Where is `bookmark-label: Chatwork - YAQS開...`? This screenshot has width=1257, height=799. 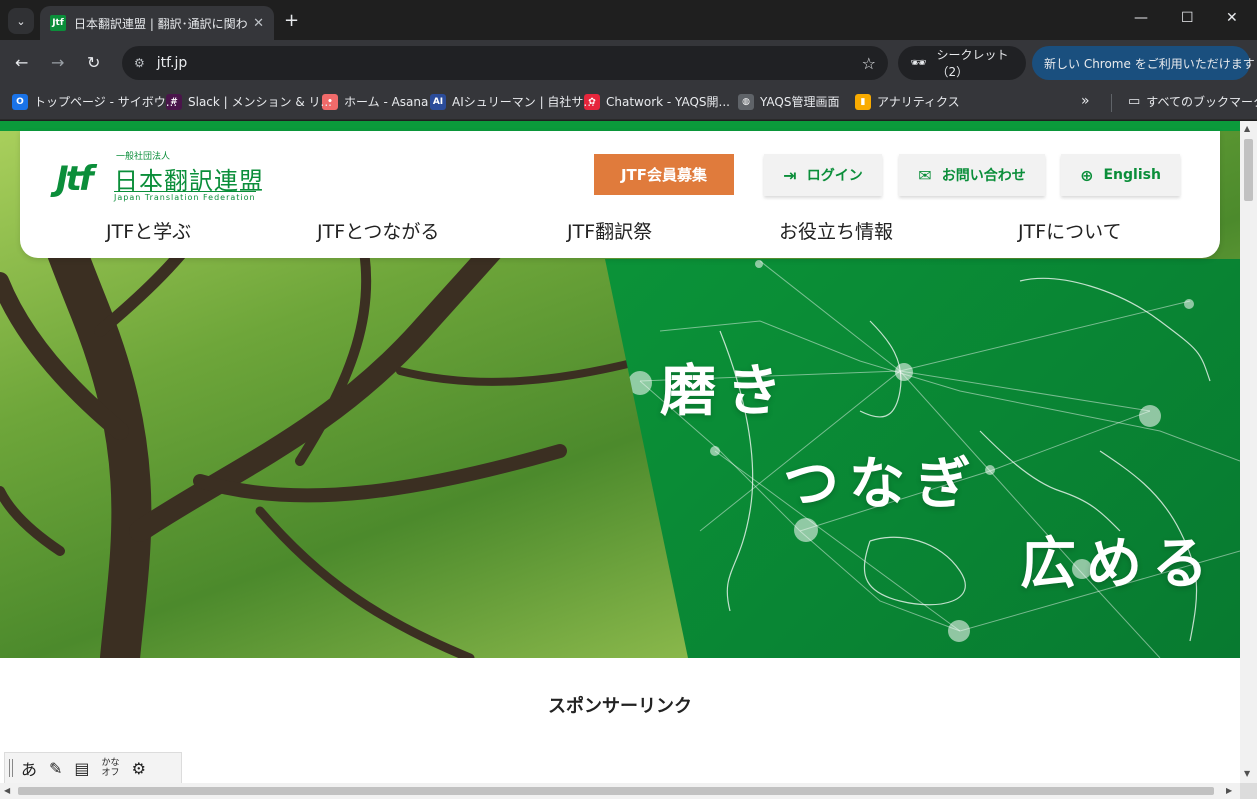
bookmark-label: Chatwork - YAQS開... is located at coordinates (668, 102).